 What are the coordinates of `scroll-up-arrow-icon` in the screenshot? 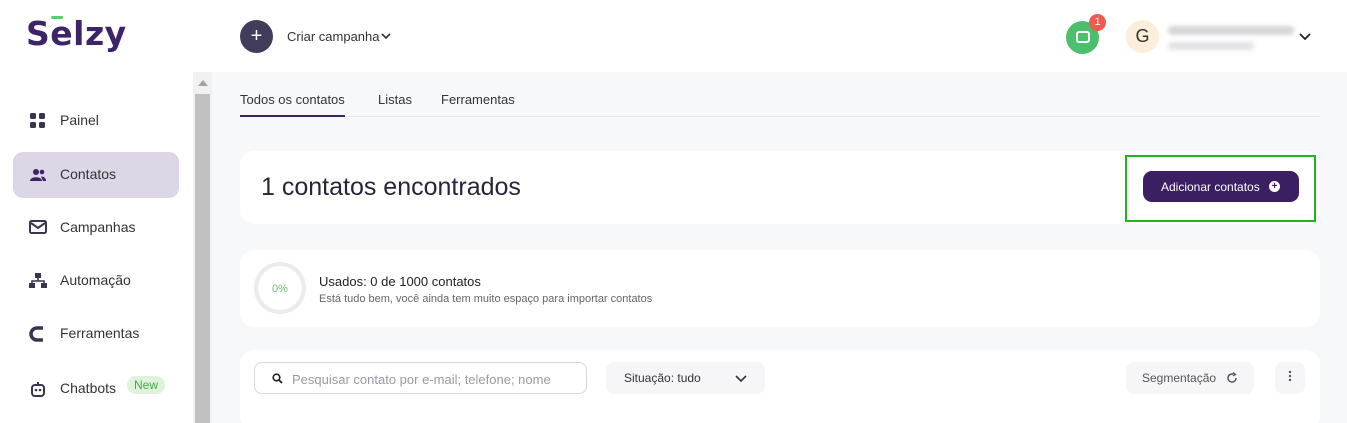 It's located at (203, 83).